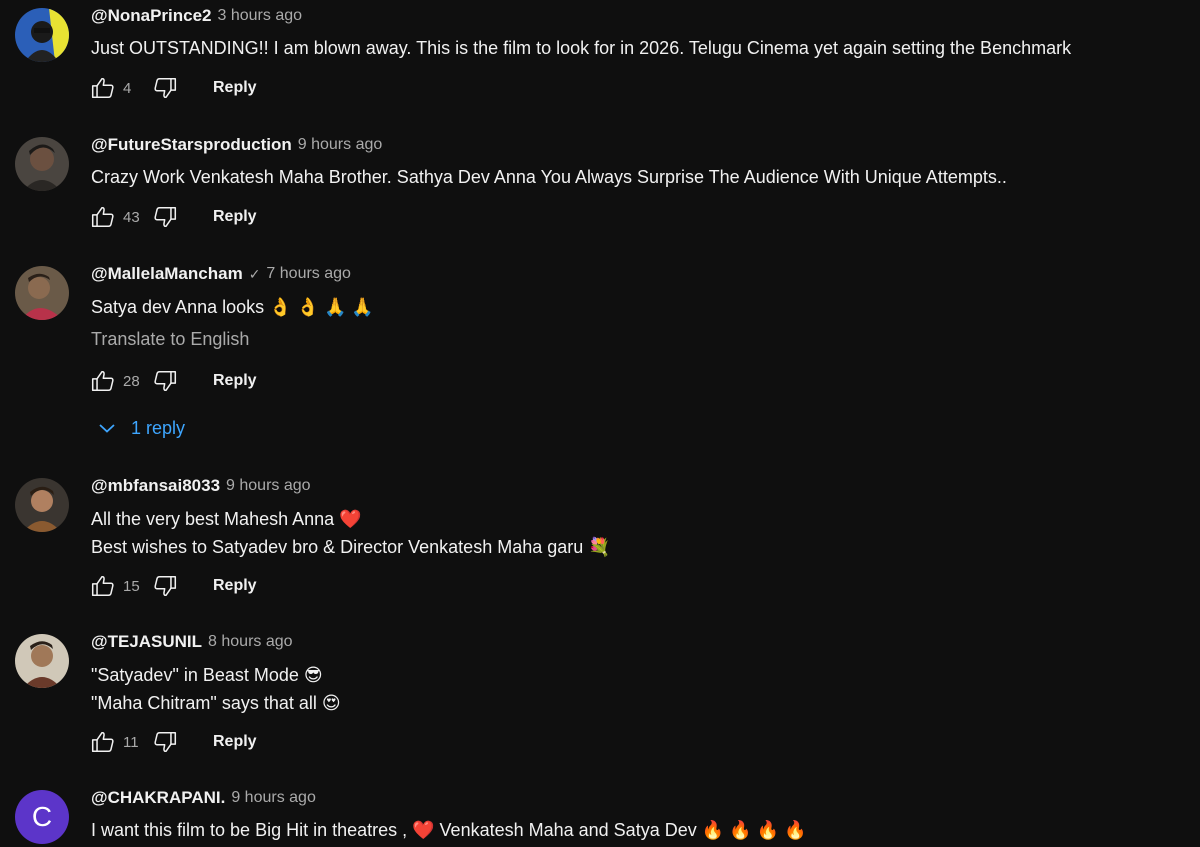  Describe the element at coordinates (167, 274) in the screenshot. I see `author-name: @MallelaMancham` at that location.